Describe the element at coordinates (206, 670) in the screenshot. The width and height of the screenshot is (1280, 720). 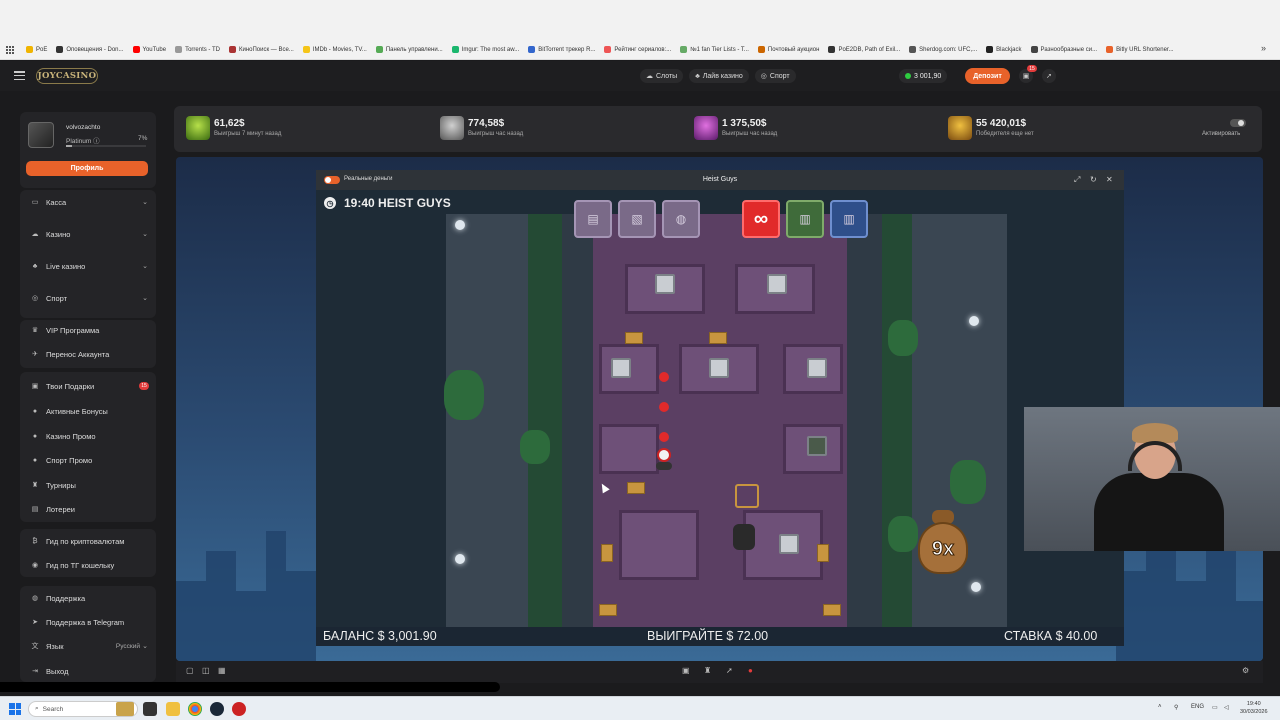
I see `view-split-icon: ◫` at that location.